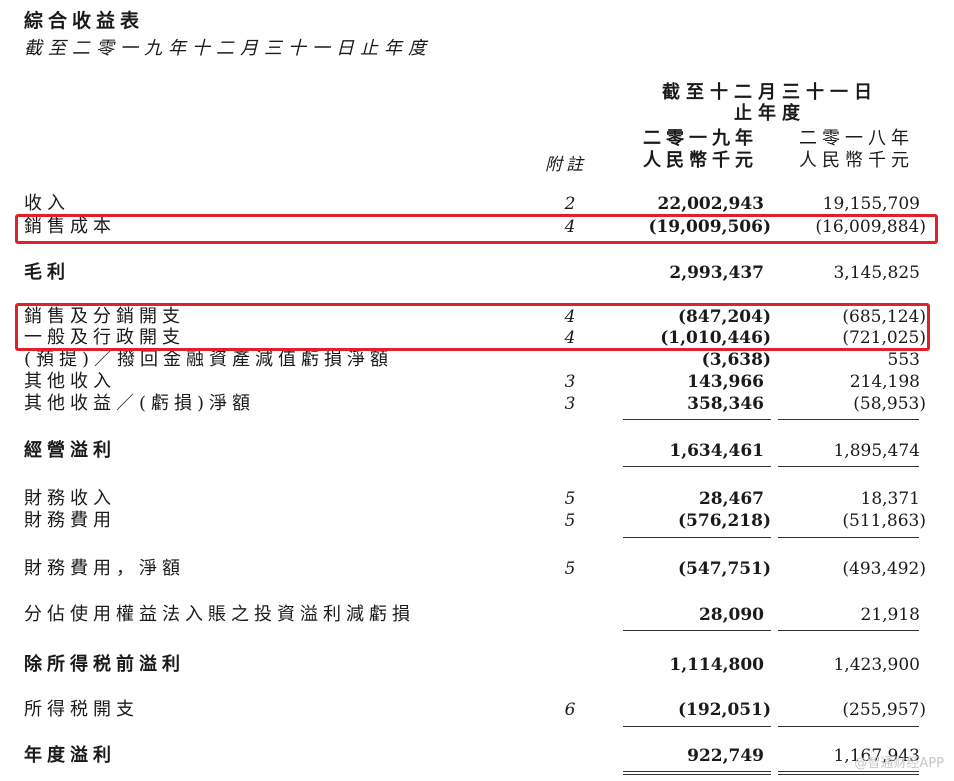 Image resolution: width=954 pixels, height=781 pixels. Describe the element at coordinates (700, 138) in the screenshot. I see `current-year-label: 二零一九年` at that location.